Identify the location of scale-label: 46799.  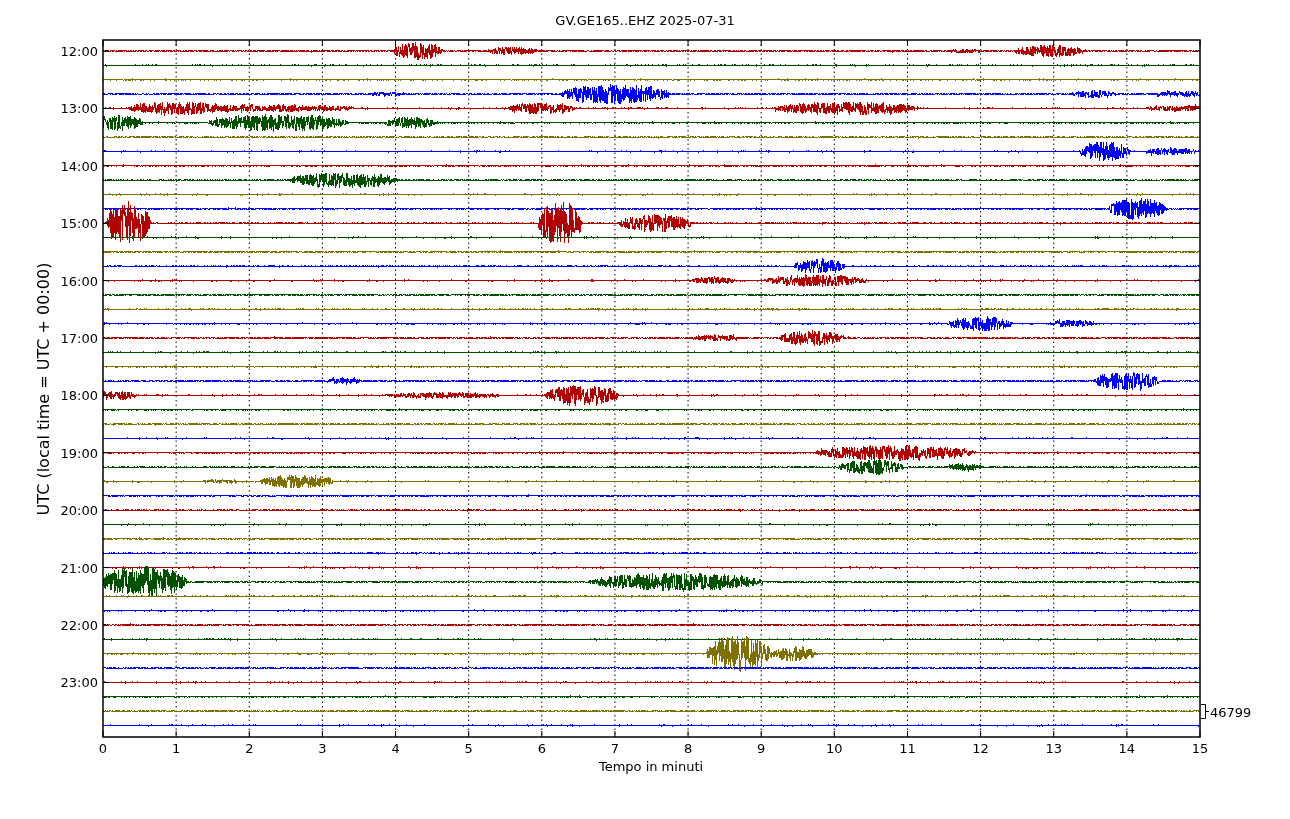
(1231, 712).